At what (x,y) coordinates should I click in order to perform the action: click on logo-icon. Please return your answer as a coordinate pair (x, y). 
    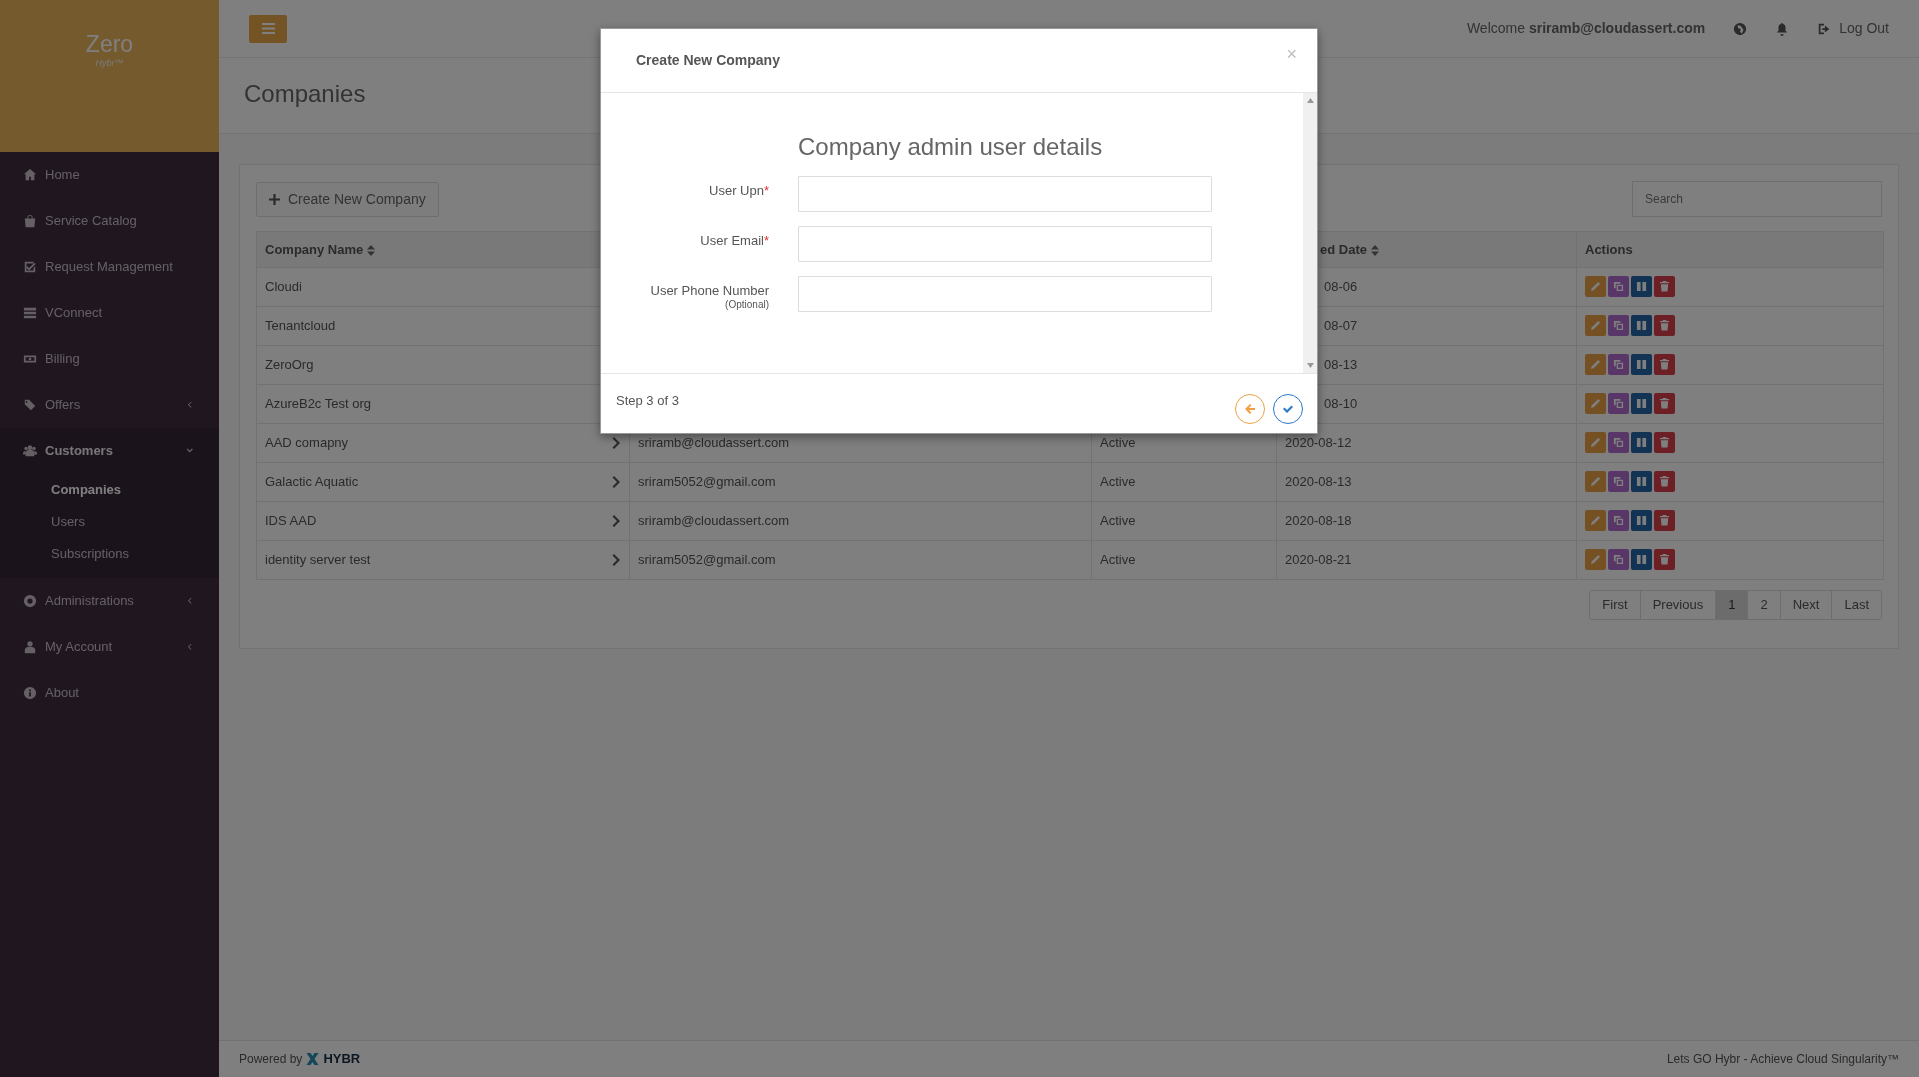
    Looking at the image, I should click on (313, 1059).